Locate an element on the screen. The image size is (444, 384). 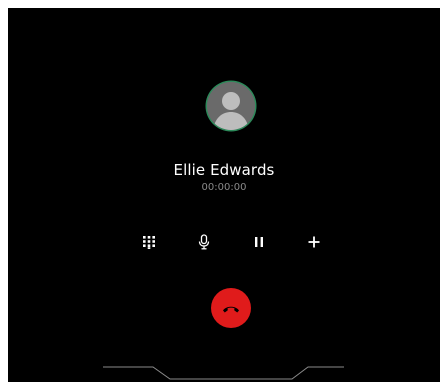
caller-avatar is located at coordinates (231, 106).